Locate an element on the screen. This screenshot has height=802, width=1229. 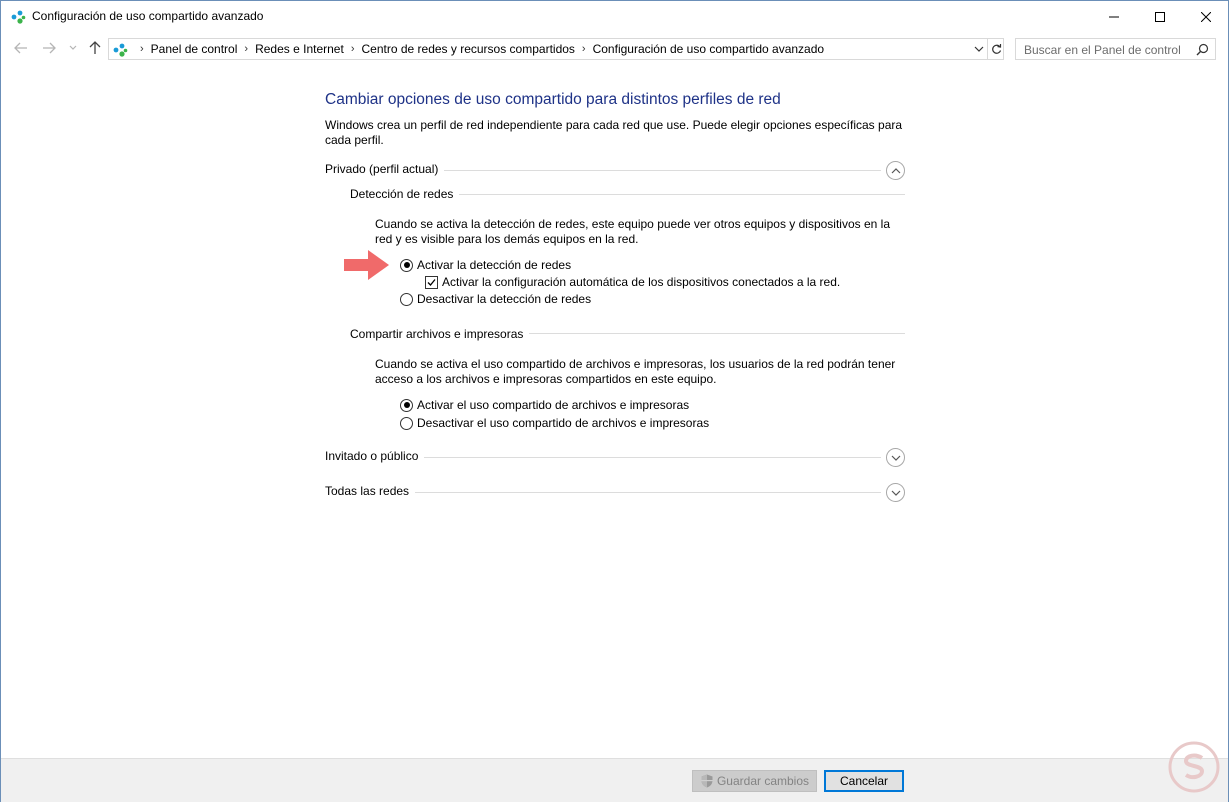
network-app-icon is located at coordinates (18, 17).